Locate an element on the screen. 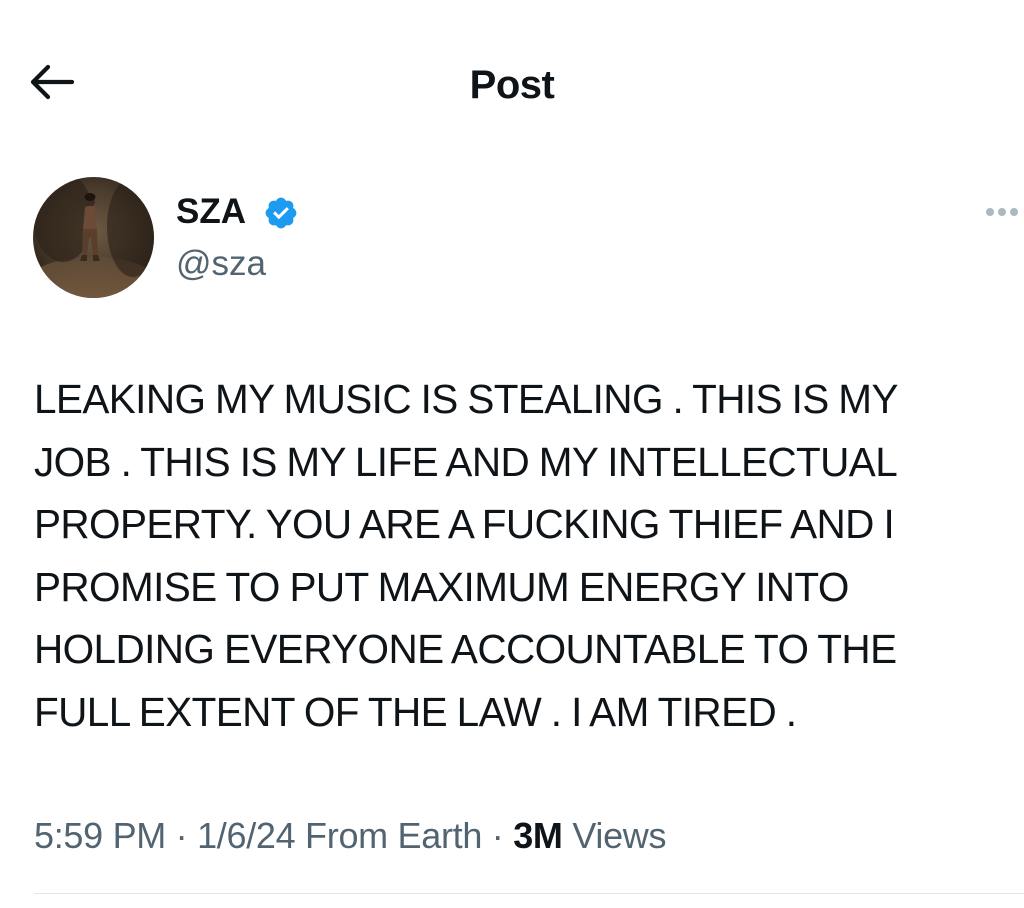 The width and height of the screenshot is (1024, 908). post-date: 1/6/24 is located at coordinates (246, 835).